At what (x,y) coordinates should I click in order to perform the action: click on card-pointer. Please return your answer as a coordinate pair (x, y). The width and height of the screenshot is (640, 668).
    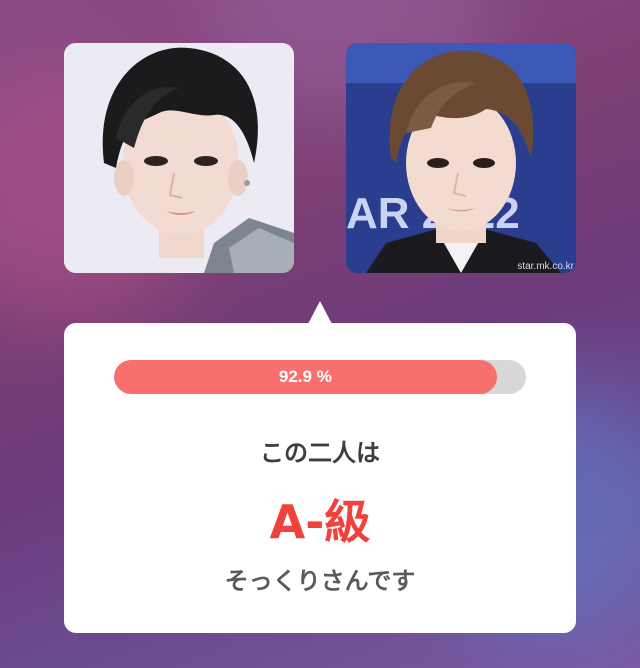
    Looking at the image, I should click on (320, 312).